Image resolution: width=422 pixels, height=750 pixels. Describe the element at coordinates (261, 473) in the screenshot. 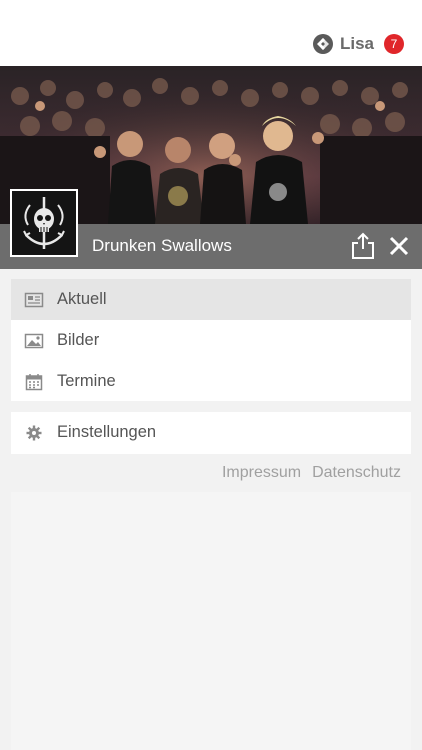

I see `impressum-link: Impressum` at that location.